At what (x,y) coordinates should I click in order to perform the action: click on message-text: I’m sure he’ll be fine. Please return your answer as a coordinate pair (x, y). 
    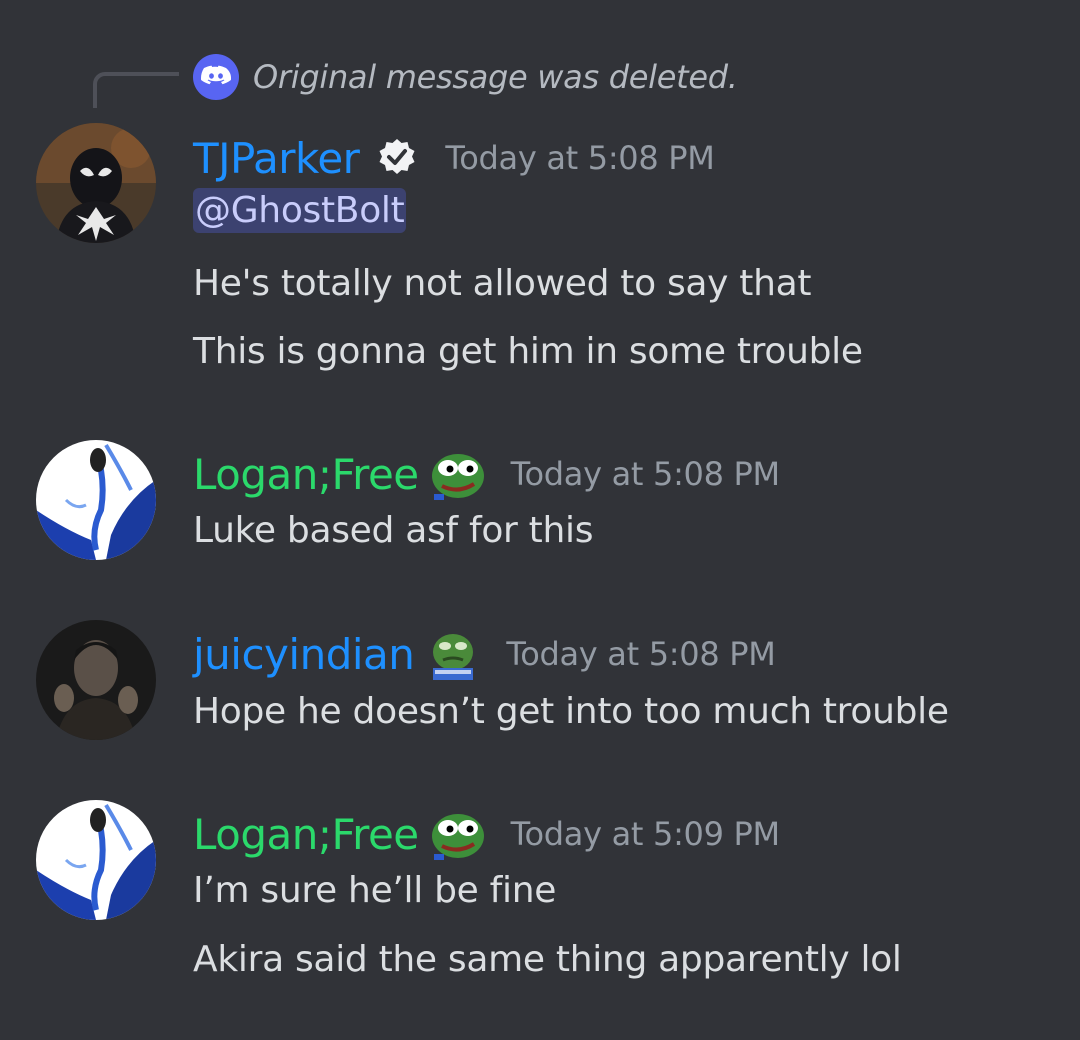
    Looking at the image, I should click on (375, 890).